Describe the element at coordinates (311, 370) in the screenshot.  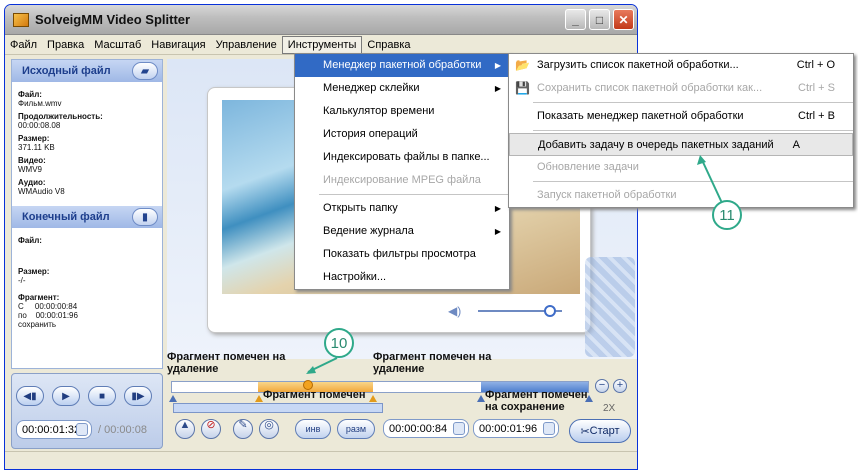
I see `callout-10-arrowhead` at that location.